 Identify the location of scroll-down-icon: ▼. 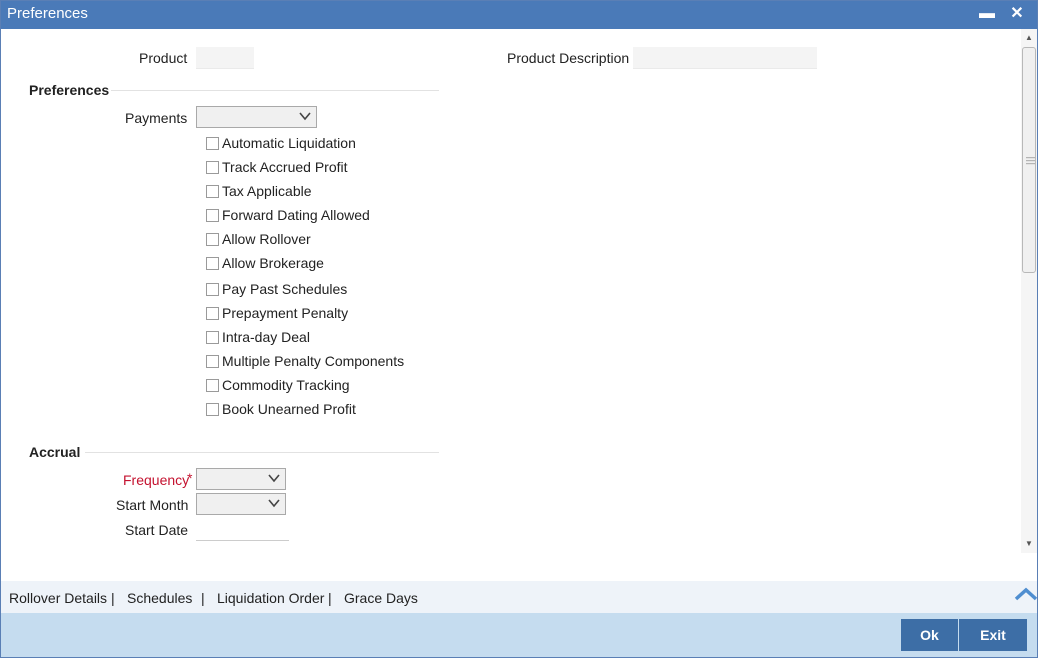
(1029, 544).